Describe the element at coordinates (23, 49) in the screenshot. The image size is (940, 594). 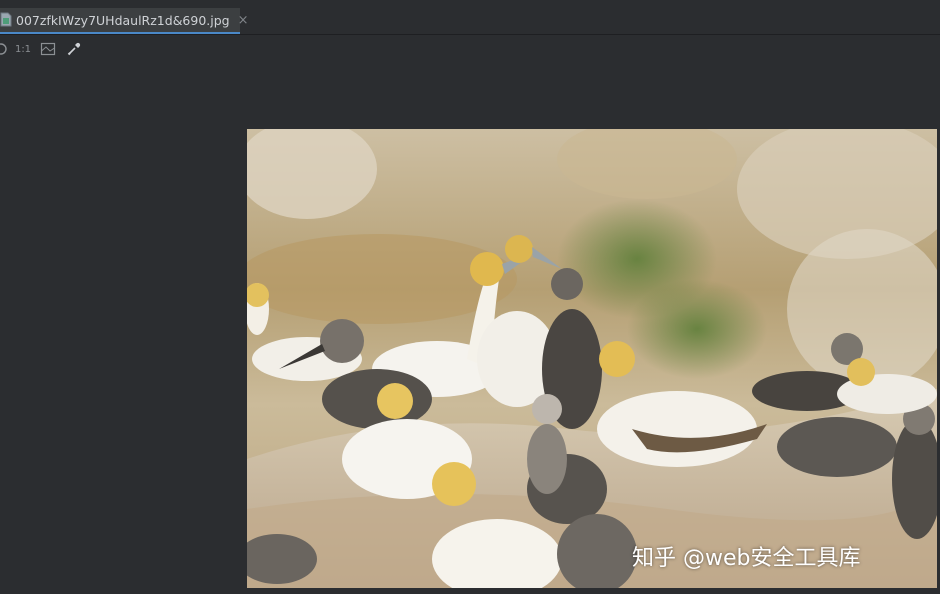
I see `actual-size-button: 1:1` at that location.